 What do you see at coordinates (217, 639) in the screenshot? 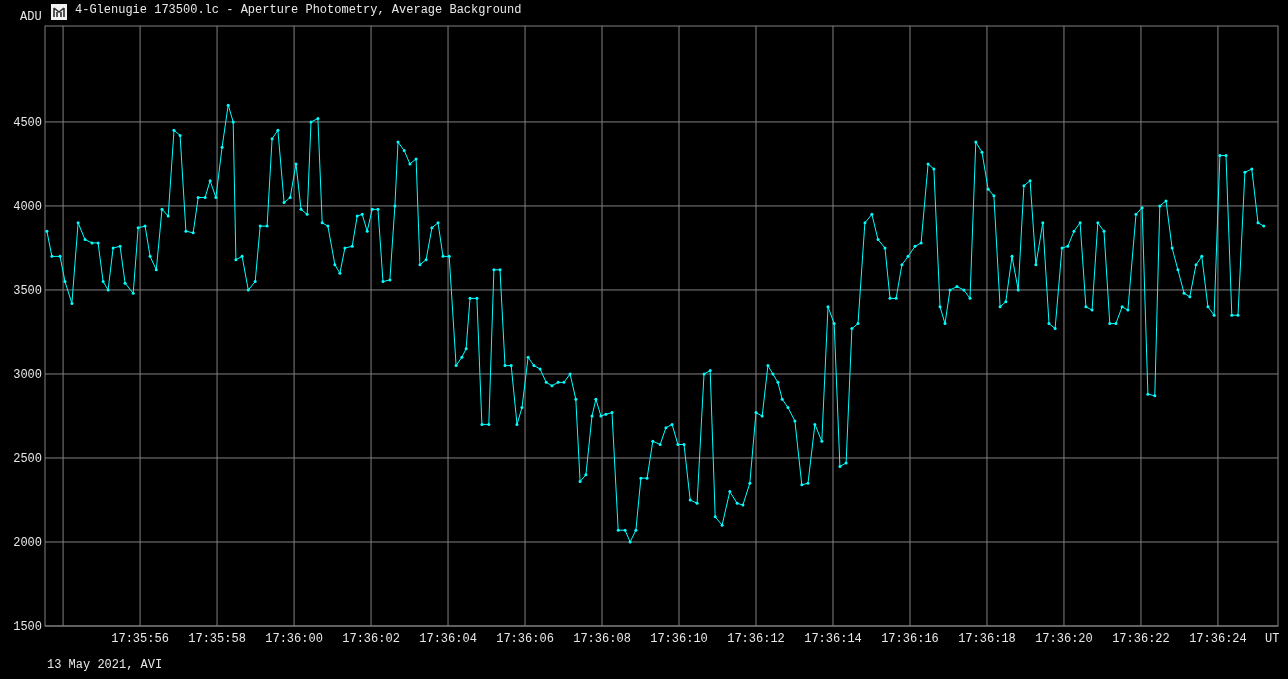
I see `x-tick-label: 17:35:58` at bounding box center [217, 639].